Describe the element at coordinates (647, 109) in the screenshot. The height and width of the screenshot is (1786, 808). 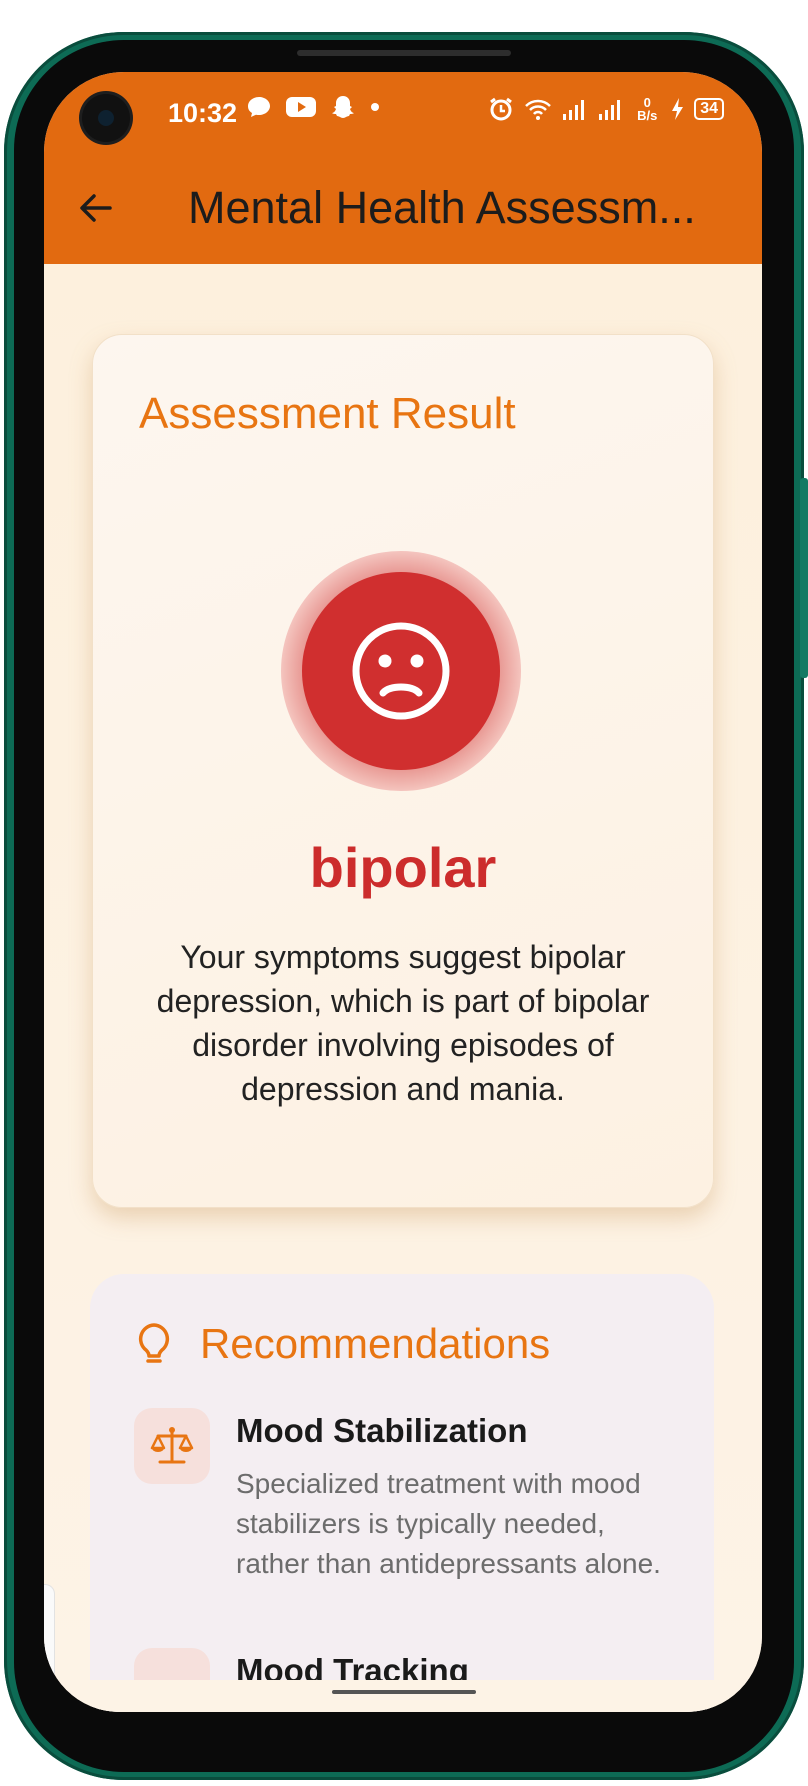
I see `data-rate-icon: 0 B/s` at that location.